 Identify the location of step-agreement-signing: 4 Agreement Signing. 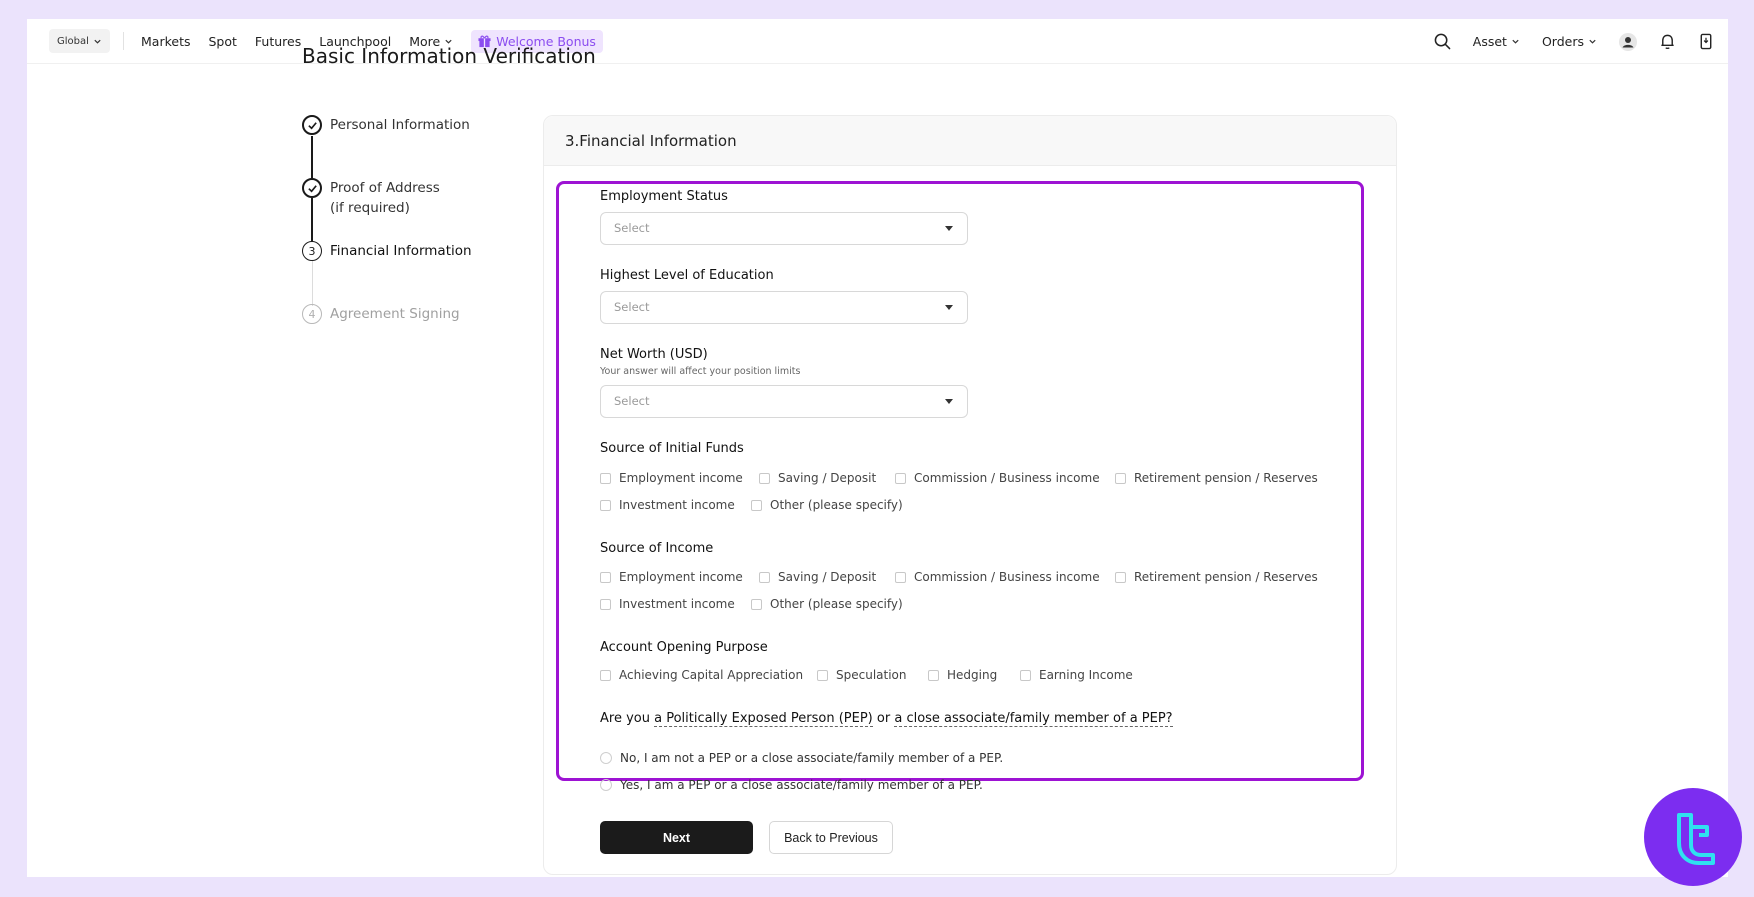
(381, 314).